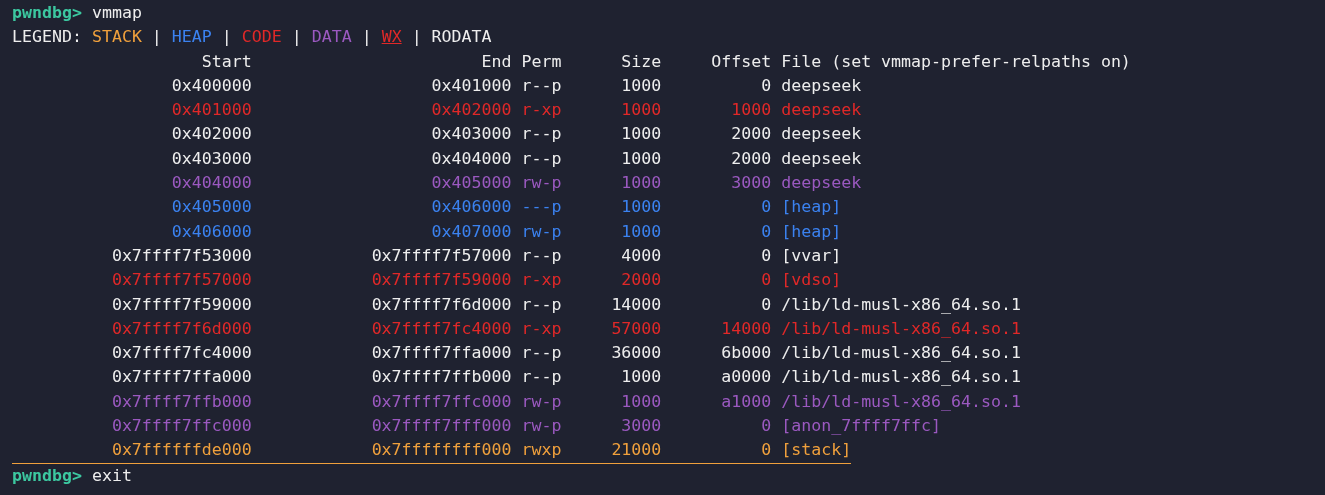 The height and width of the screenshot is (495, 1325). I want to click on table-cell-text: 0x7ffff7f53000, so click(181, 255).